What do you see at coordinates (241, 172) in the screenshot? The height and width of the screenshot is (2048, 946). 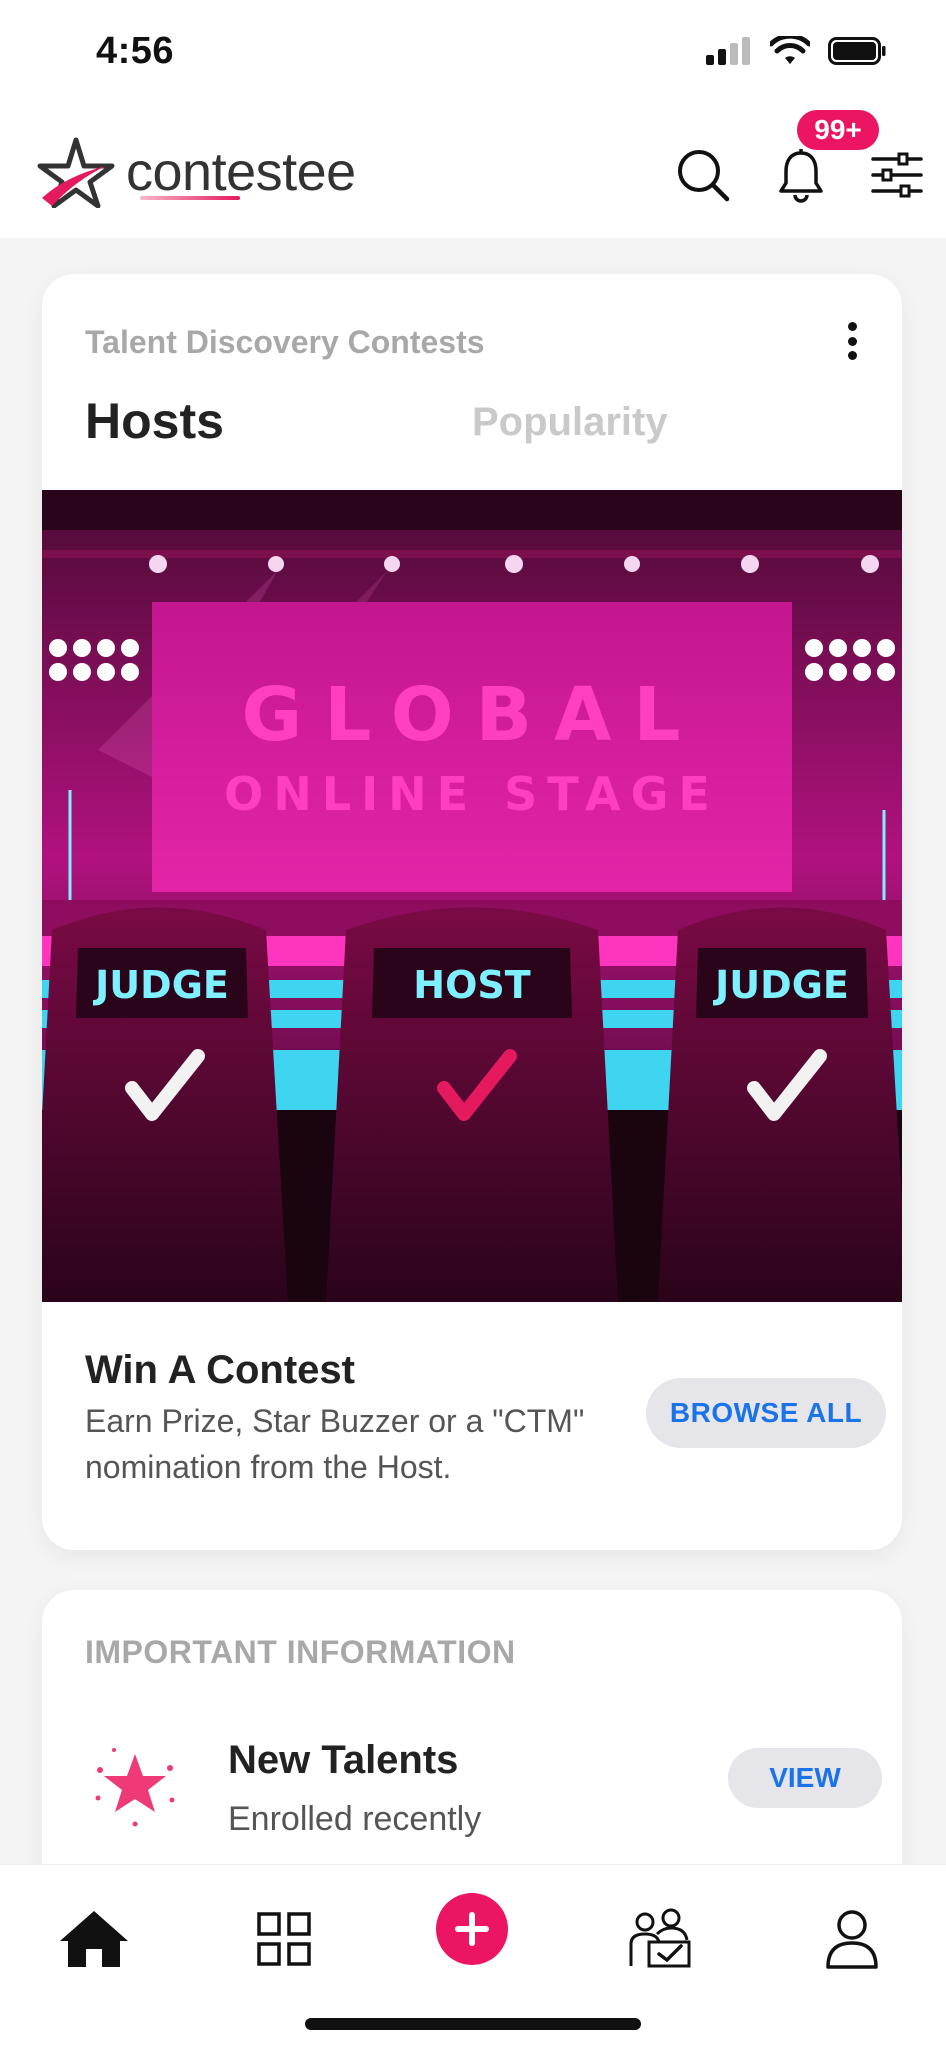 I see `logo-text: contestee` at bounding box center [241, 172].